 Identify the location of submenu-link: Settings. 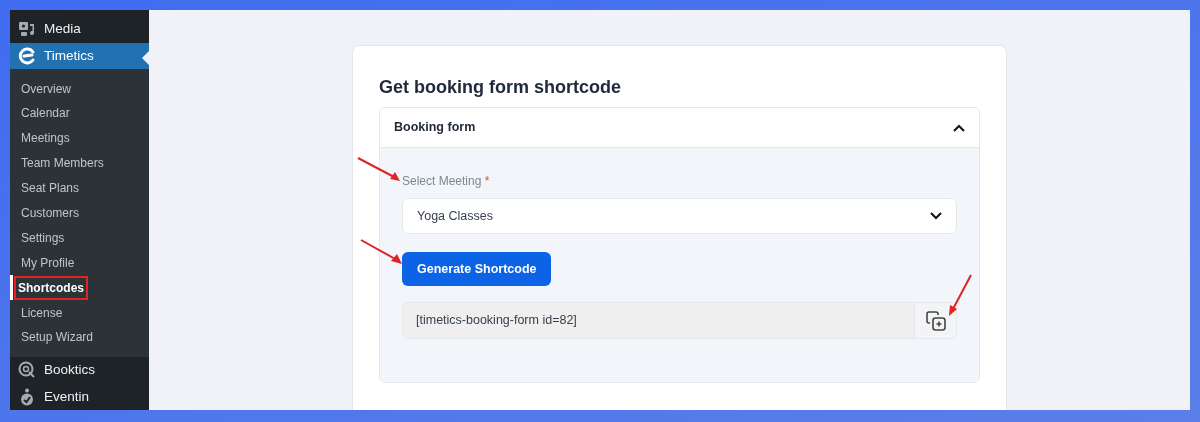
(43, 237).